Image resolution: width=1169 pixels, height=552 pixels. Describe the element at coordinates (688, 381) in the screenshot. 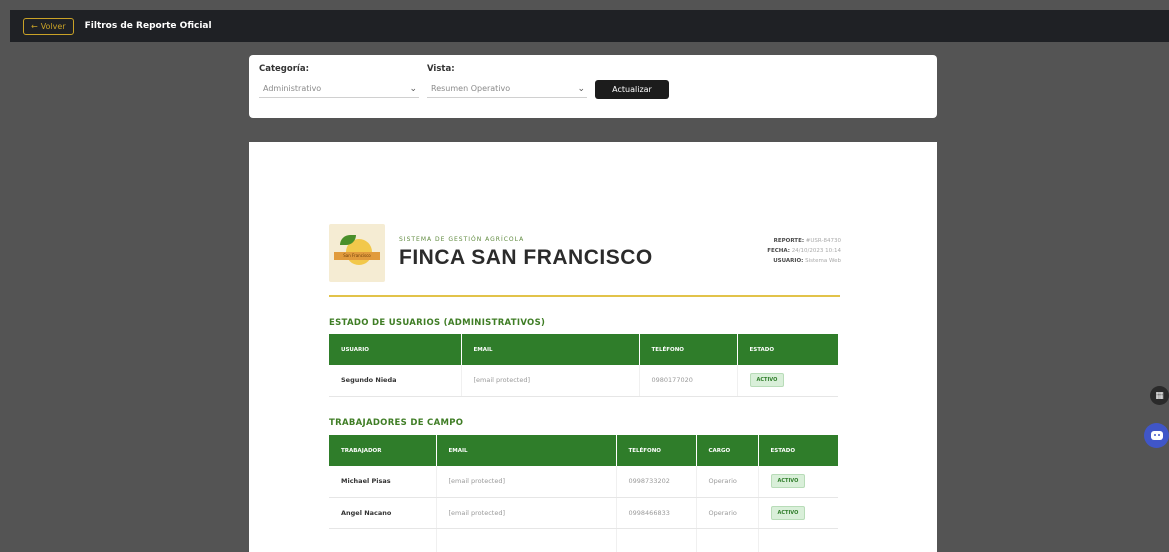

I see `user-phone: 0980177020` at that location.